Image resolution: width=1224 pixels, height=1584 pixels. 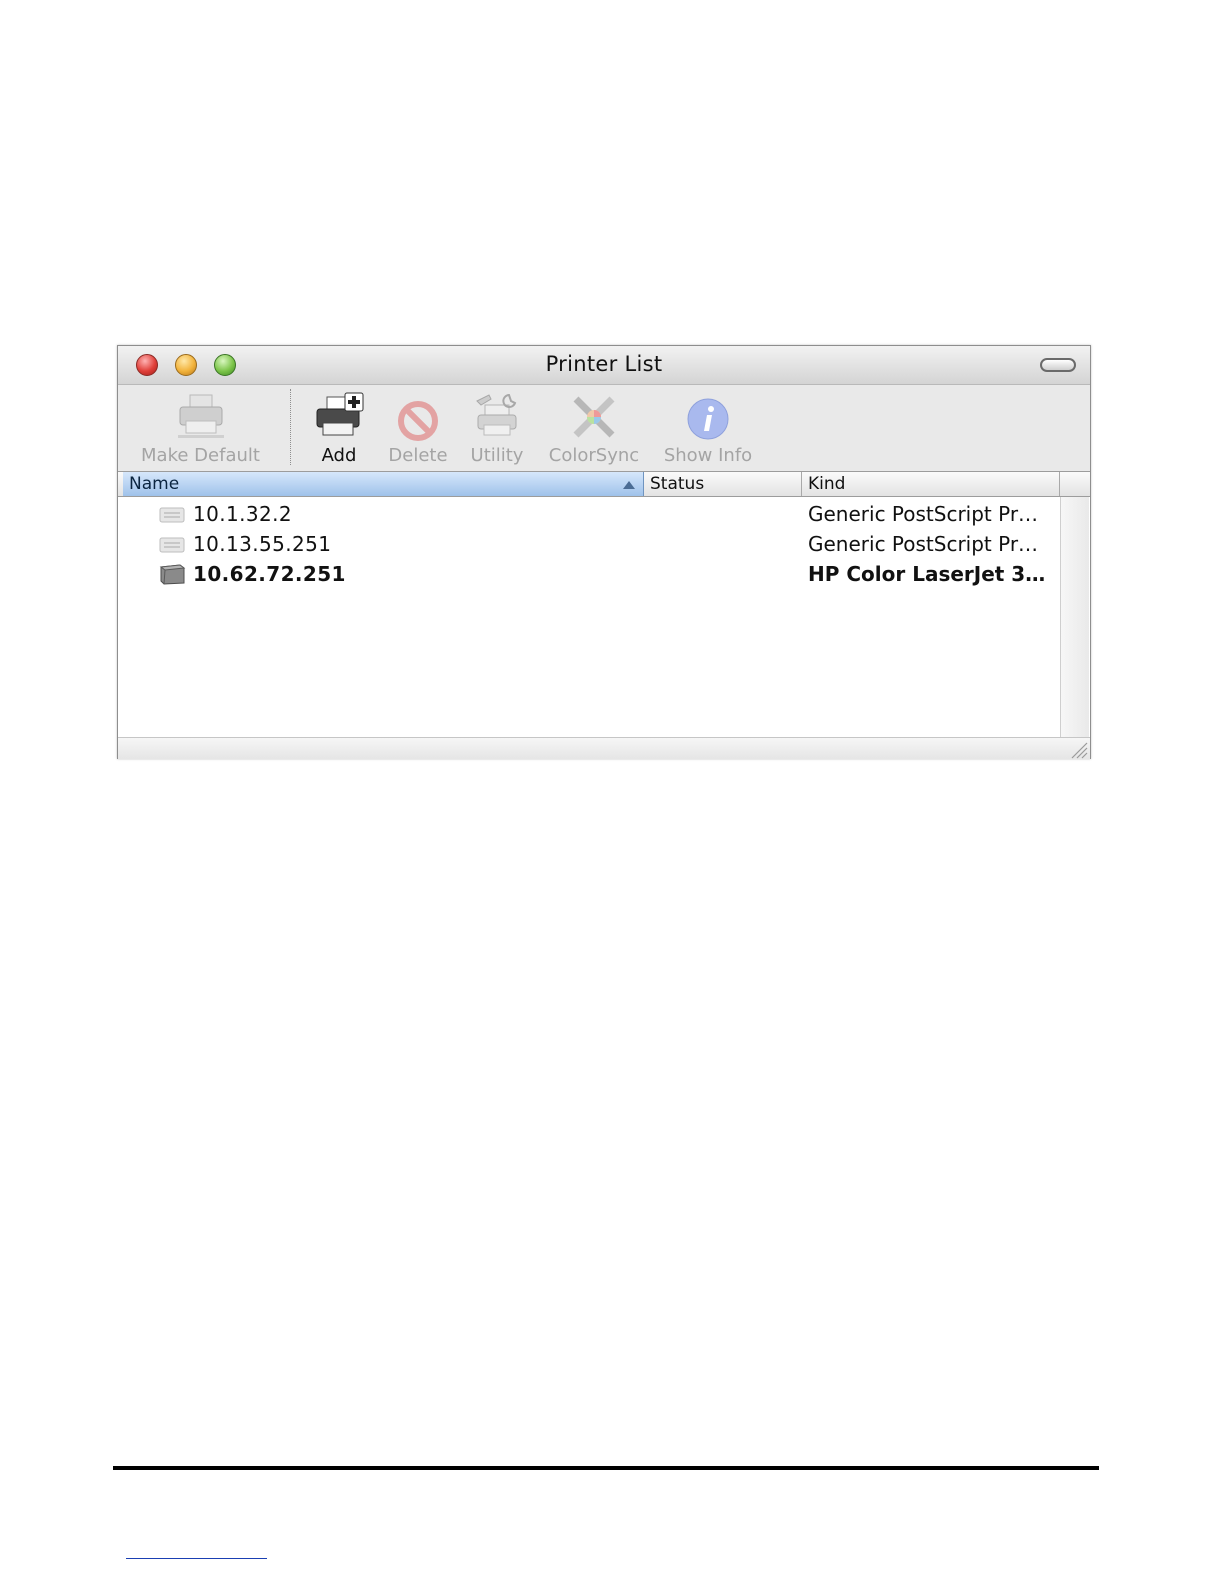 What do you see at coordinates (262, 544) in the screenshot?
I see `printer-name: 10.13.55.251` at bounding box center [262, 544].